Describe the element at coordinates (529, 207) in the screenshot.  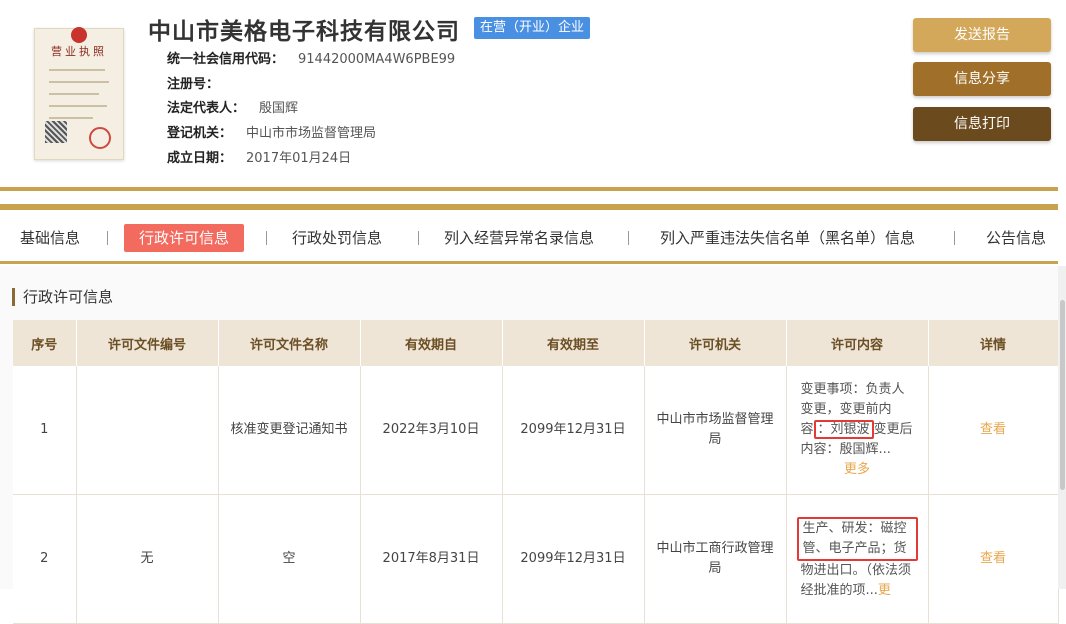
I see `tabs-top-border` at that location.